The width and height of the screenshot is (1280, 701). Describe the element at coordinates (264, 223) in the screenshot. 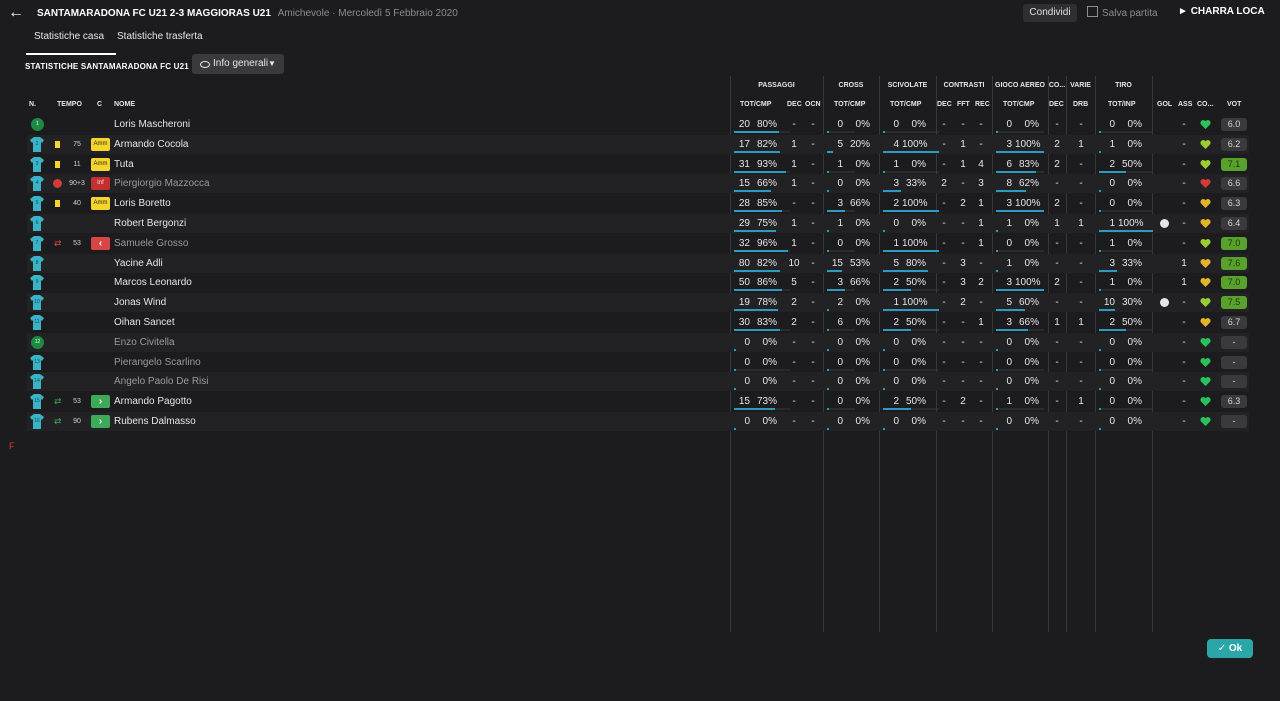

I see `player-name: Robert Bergonzi` at that location.